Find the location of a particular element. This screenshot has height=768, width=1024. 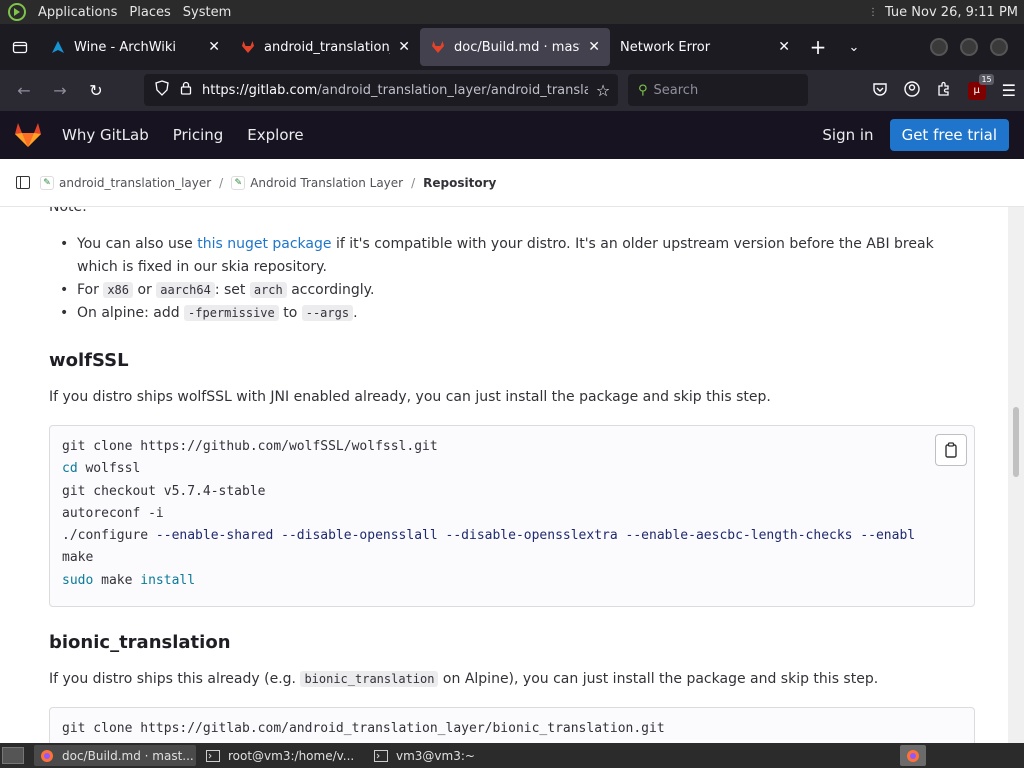

tab-android-translation-layer: android_translation_la ✕ is located at coordinates (325, 47).